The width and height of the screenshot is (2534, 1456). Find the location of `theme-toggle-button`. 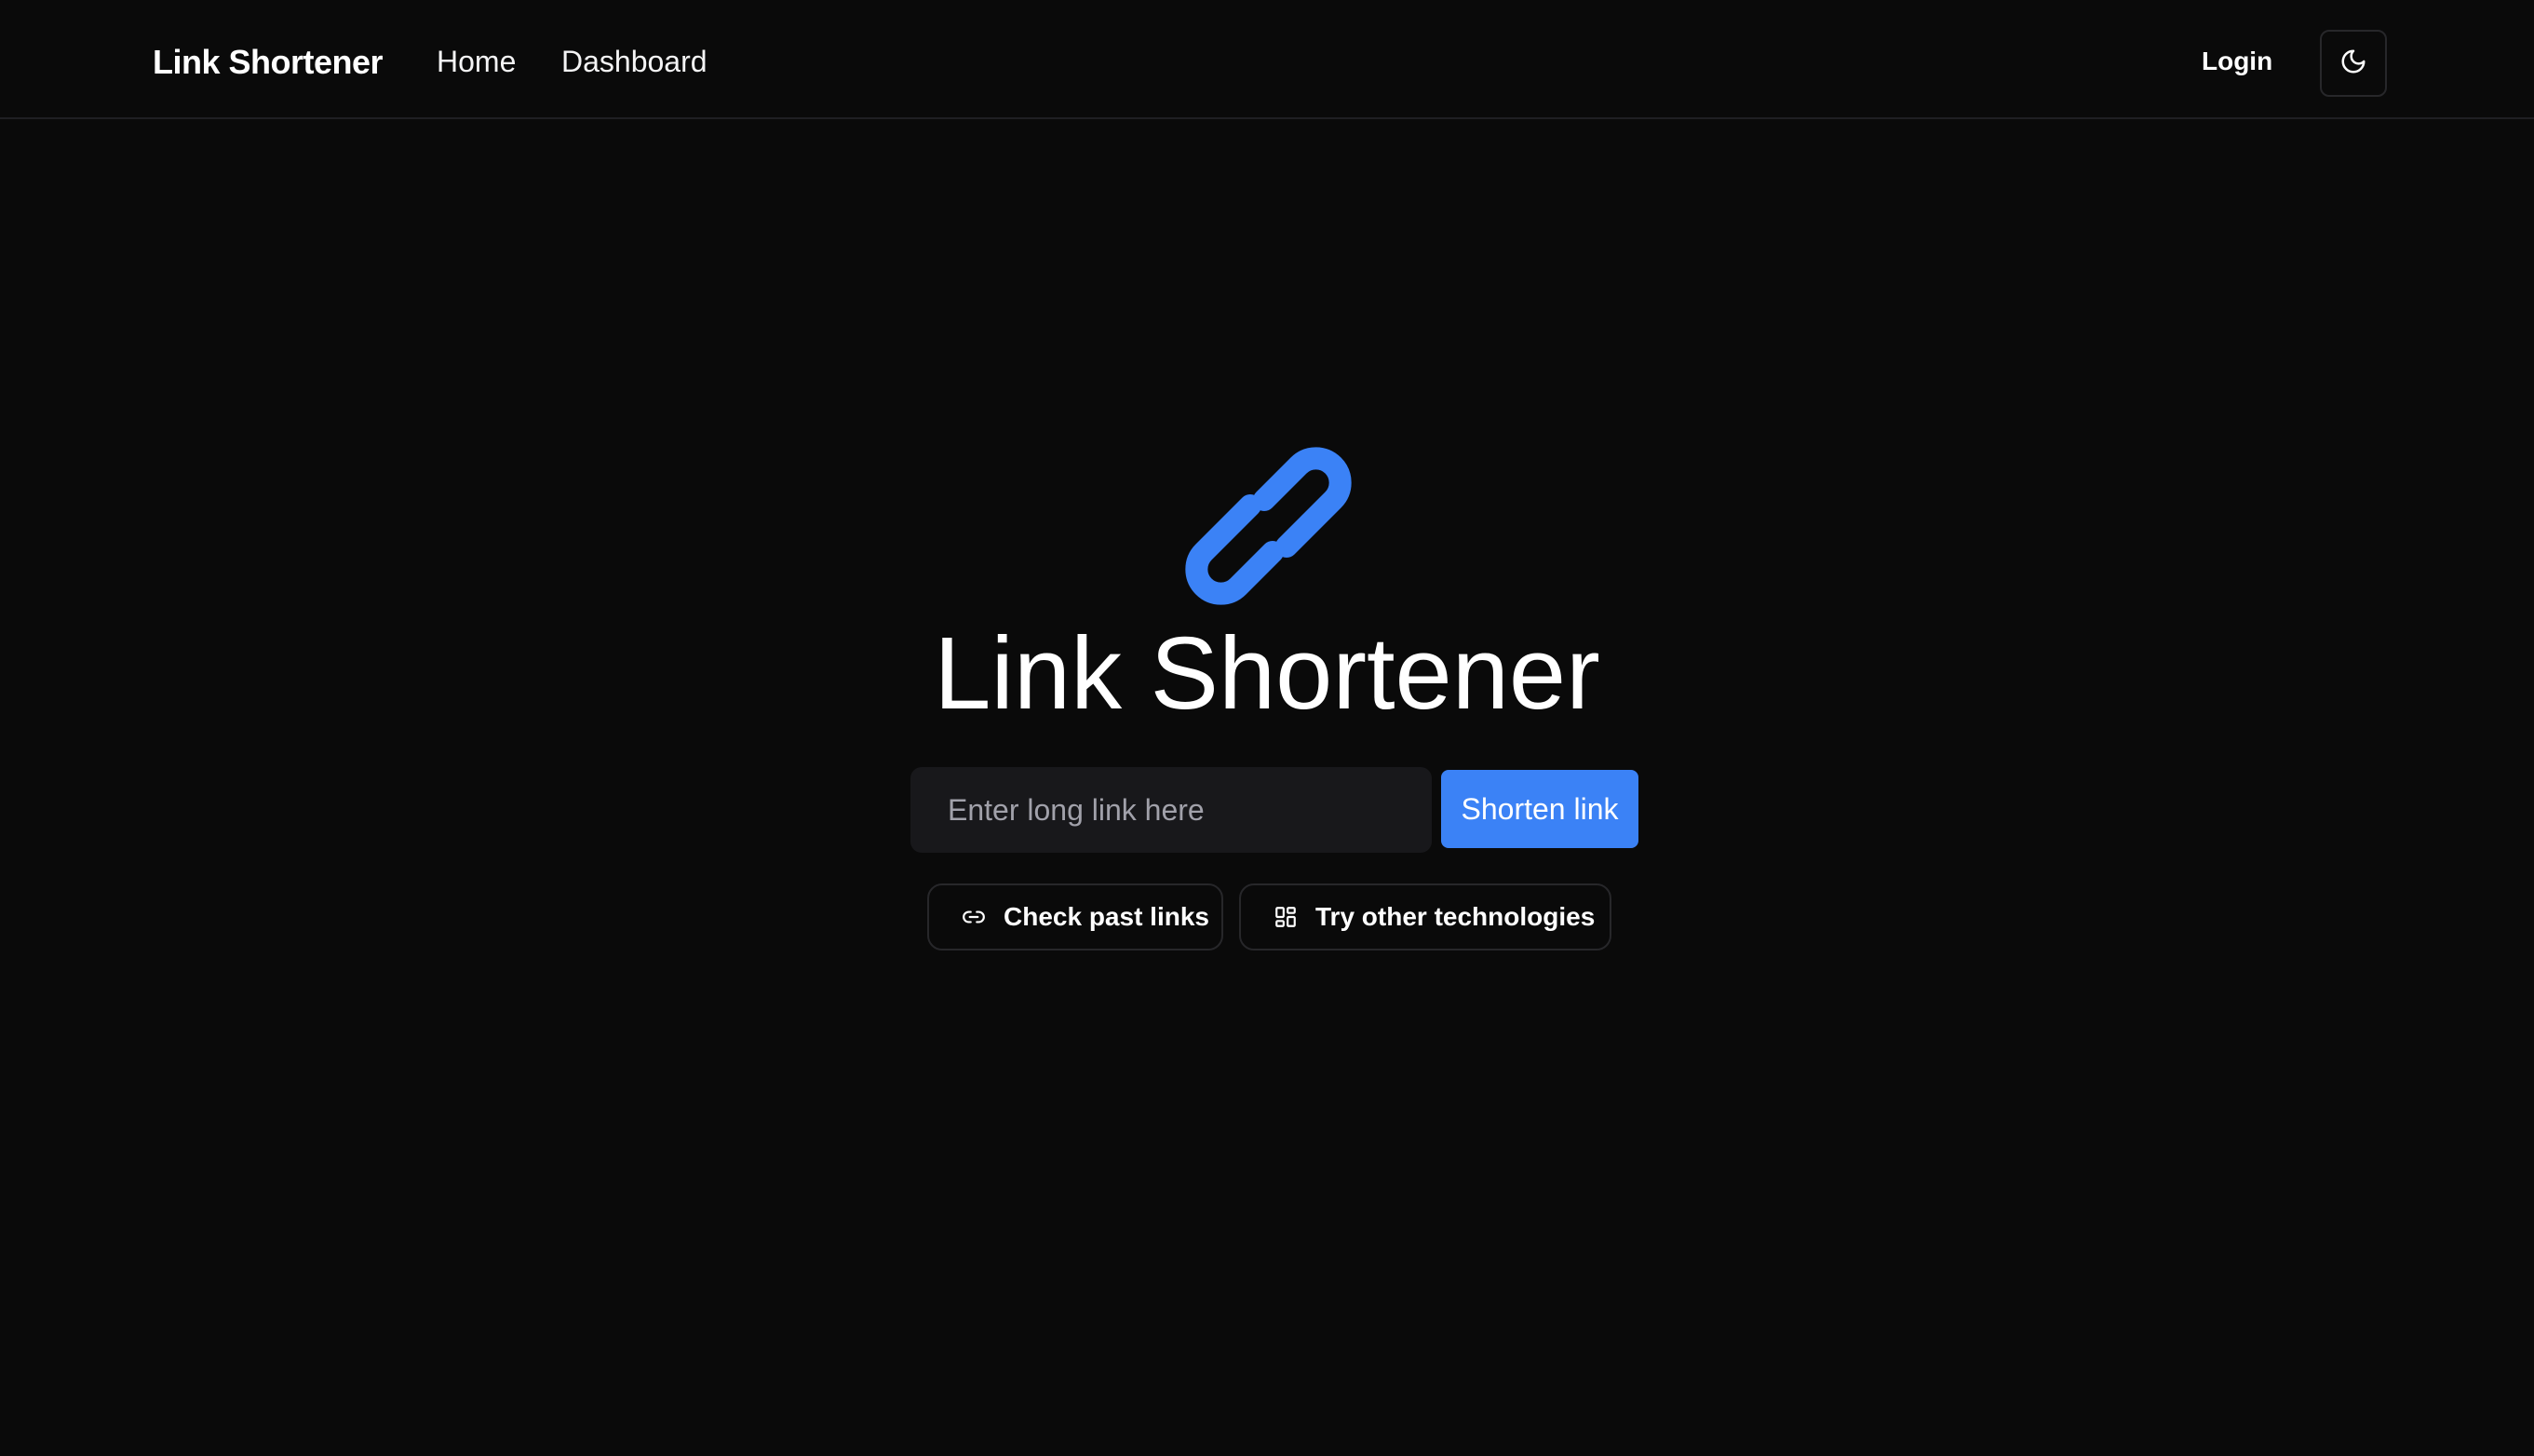

theme-toggle-button is located at coordinates (2353, 63).